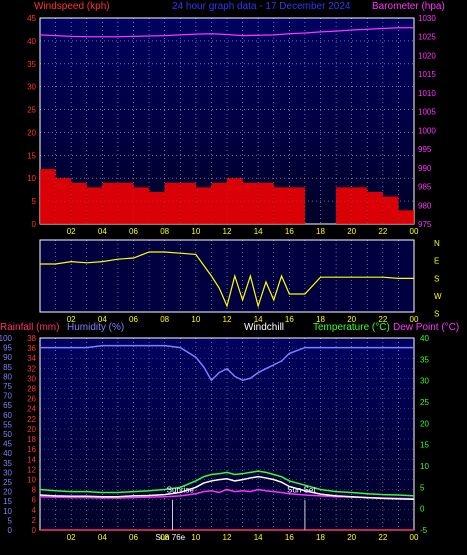 This screenshot has width=467, height=555. What do you see at coordinates (29, 327) in the screenshot?
I see `rainfall-axis-label: Rainfall (mm)` at bounding box center [29, 327].